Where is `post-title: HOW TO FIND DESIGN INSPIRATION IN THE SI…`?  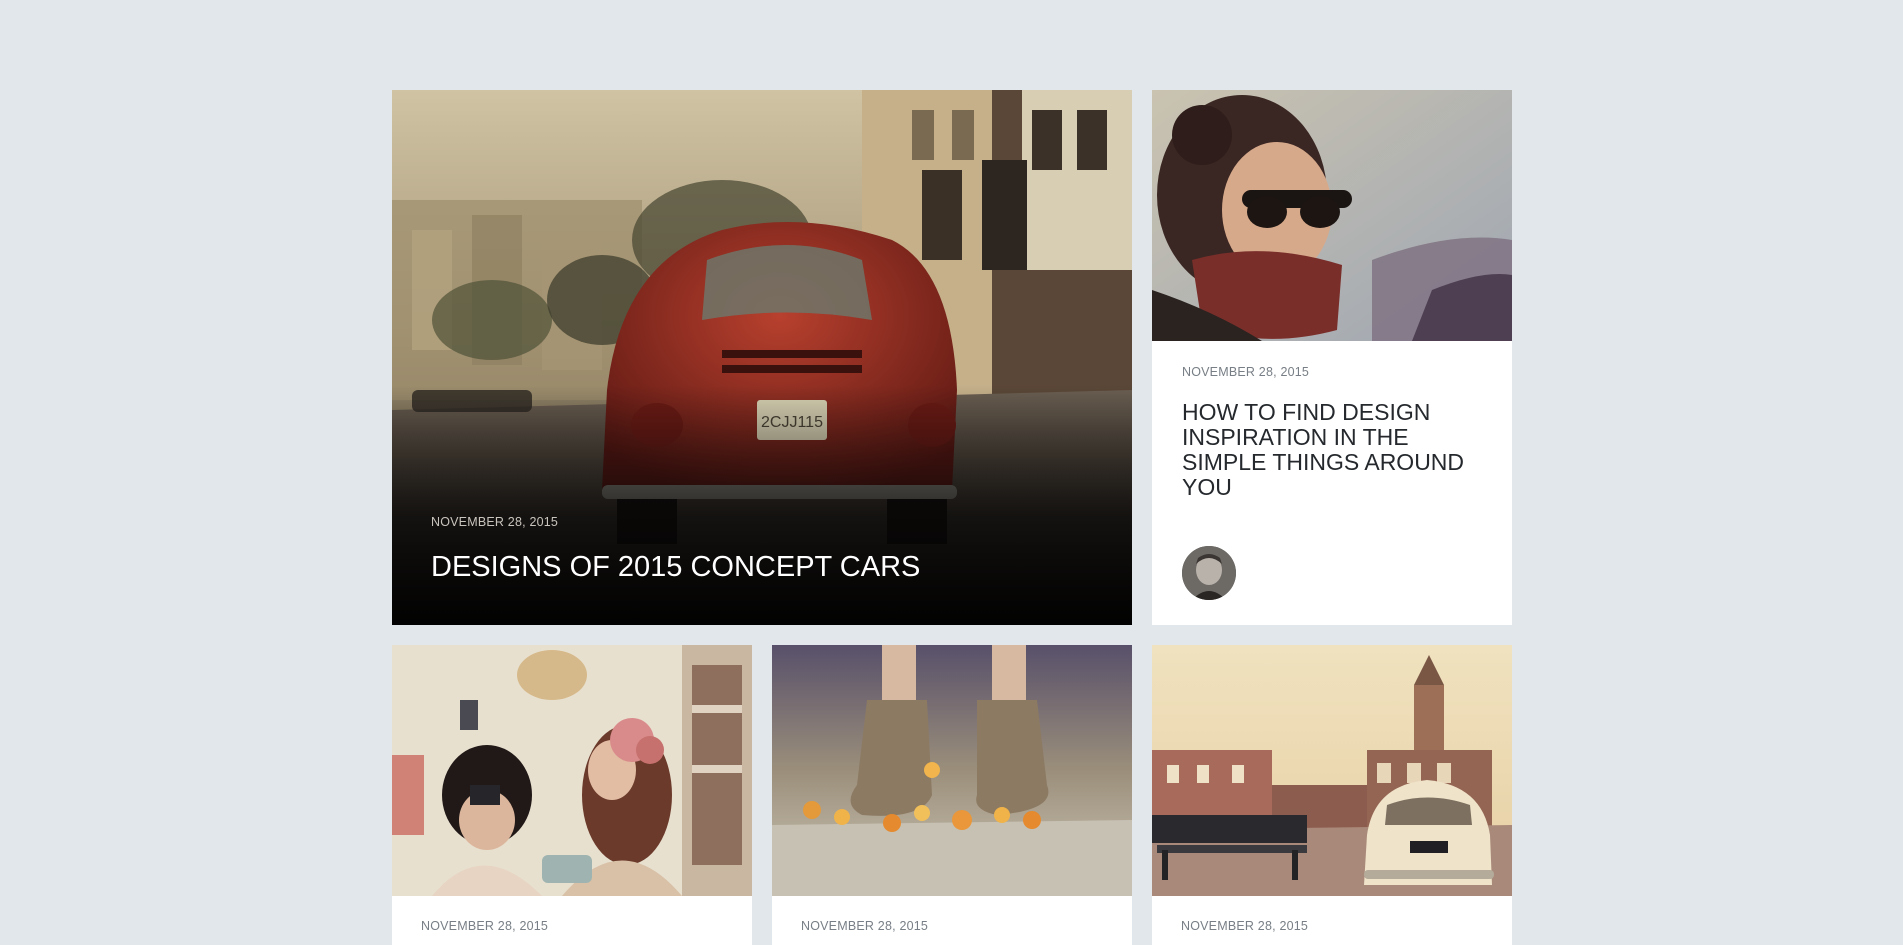 post-title: HOW TO FIND DESIGN INSPIRATION IN THE SI… is located at coordinates (1332, 450).